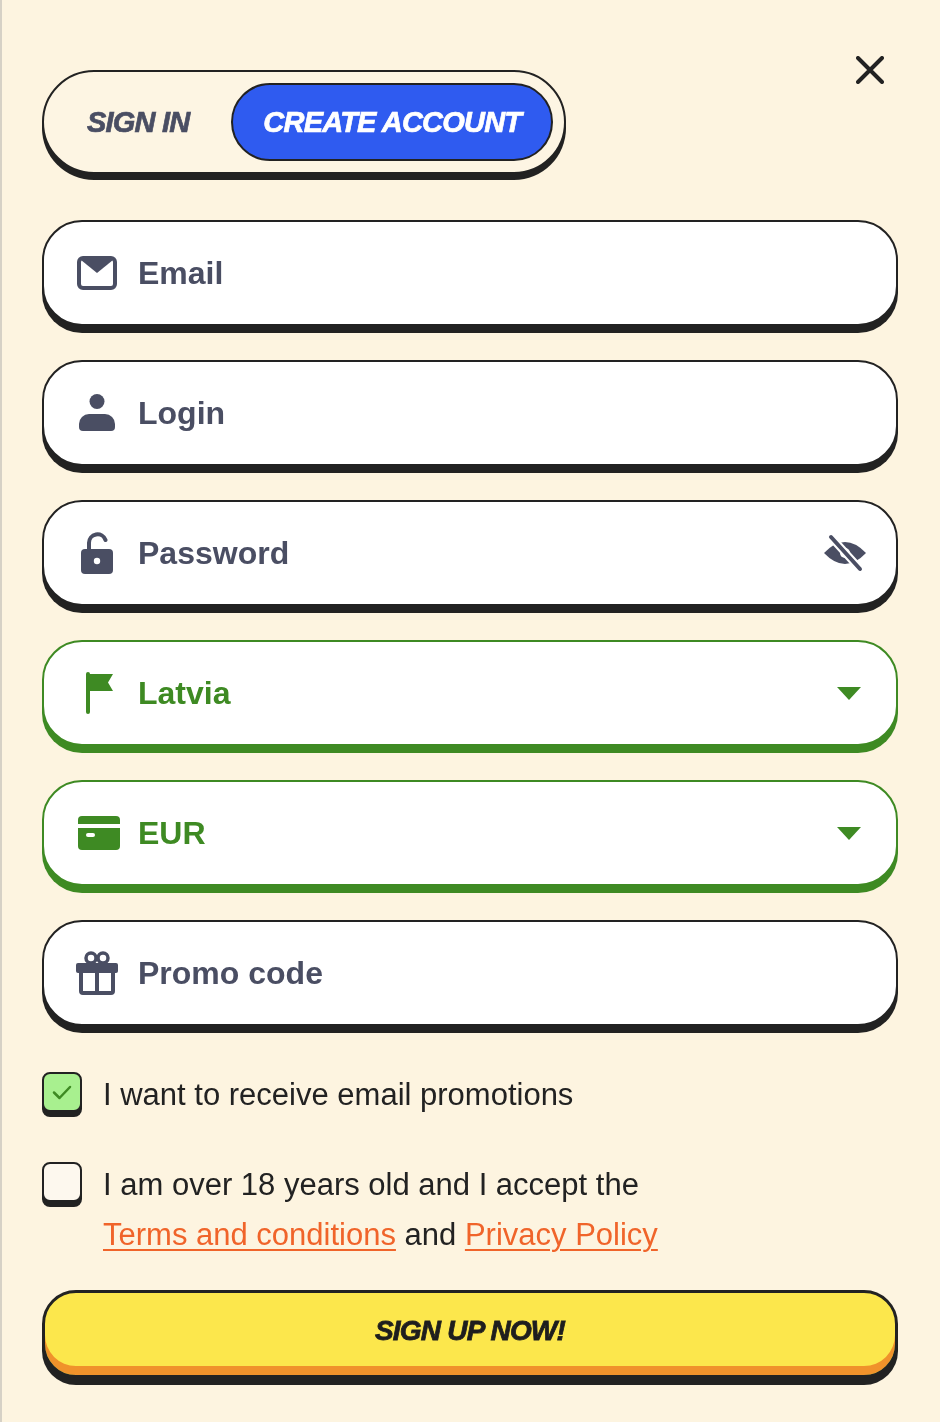 The height and width of the screenshot is (1422, 940). I want to click on email-field: Email, so click(470, 273).